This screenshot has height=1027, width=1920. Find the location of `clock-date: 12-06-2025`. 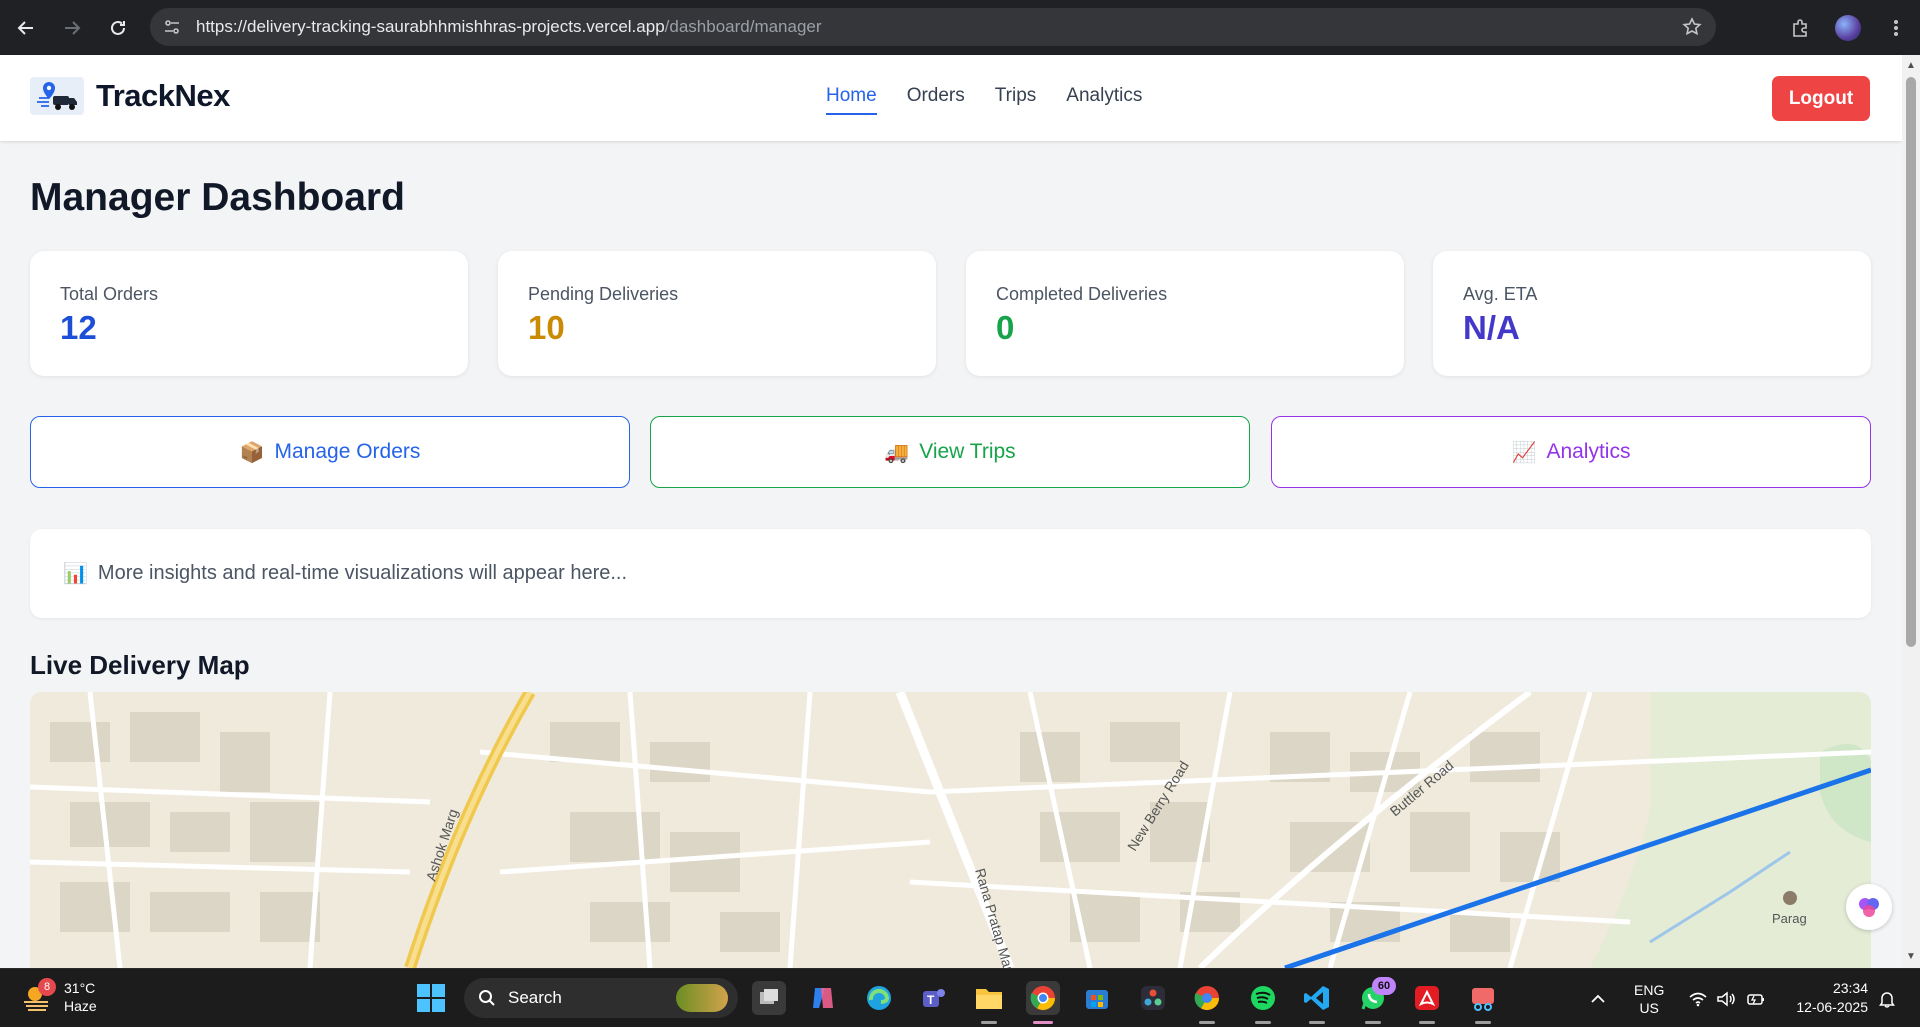

clock-date: 12-06-2025 is located at coordinates (1832, 1007).